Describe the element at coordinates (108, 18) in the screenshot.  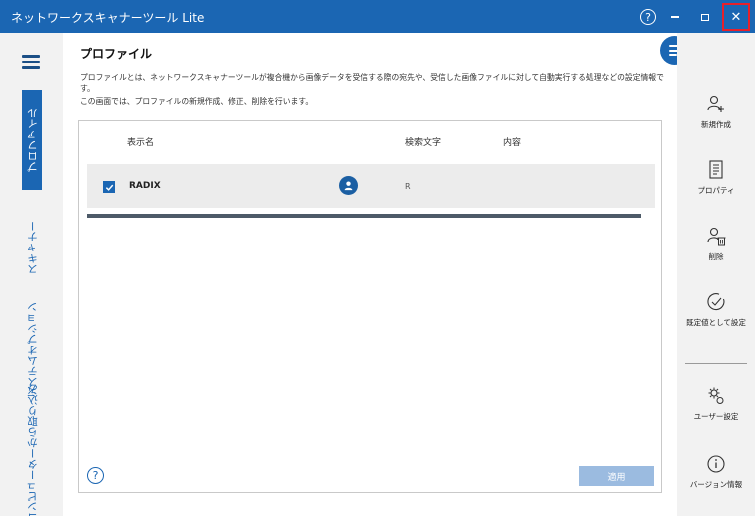
I see `window-title: ネットワークスキャナーツール Lite` at that location.